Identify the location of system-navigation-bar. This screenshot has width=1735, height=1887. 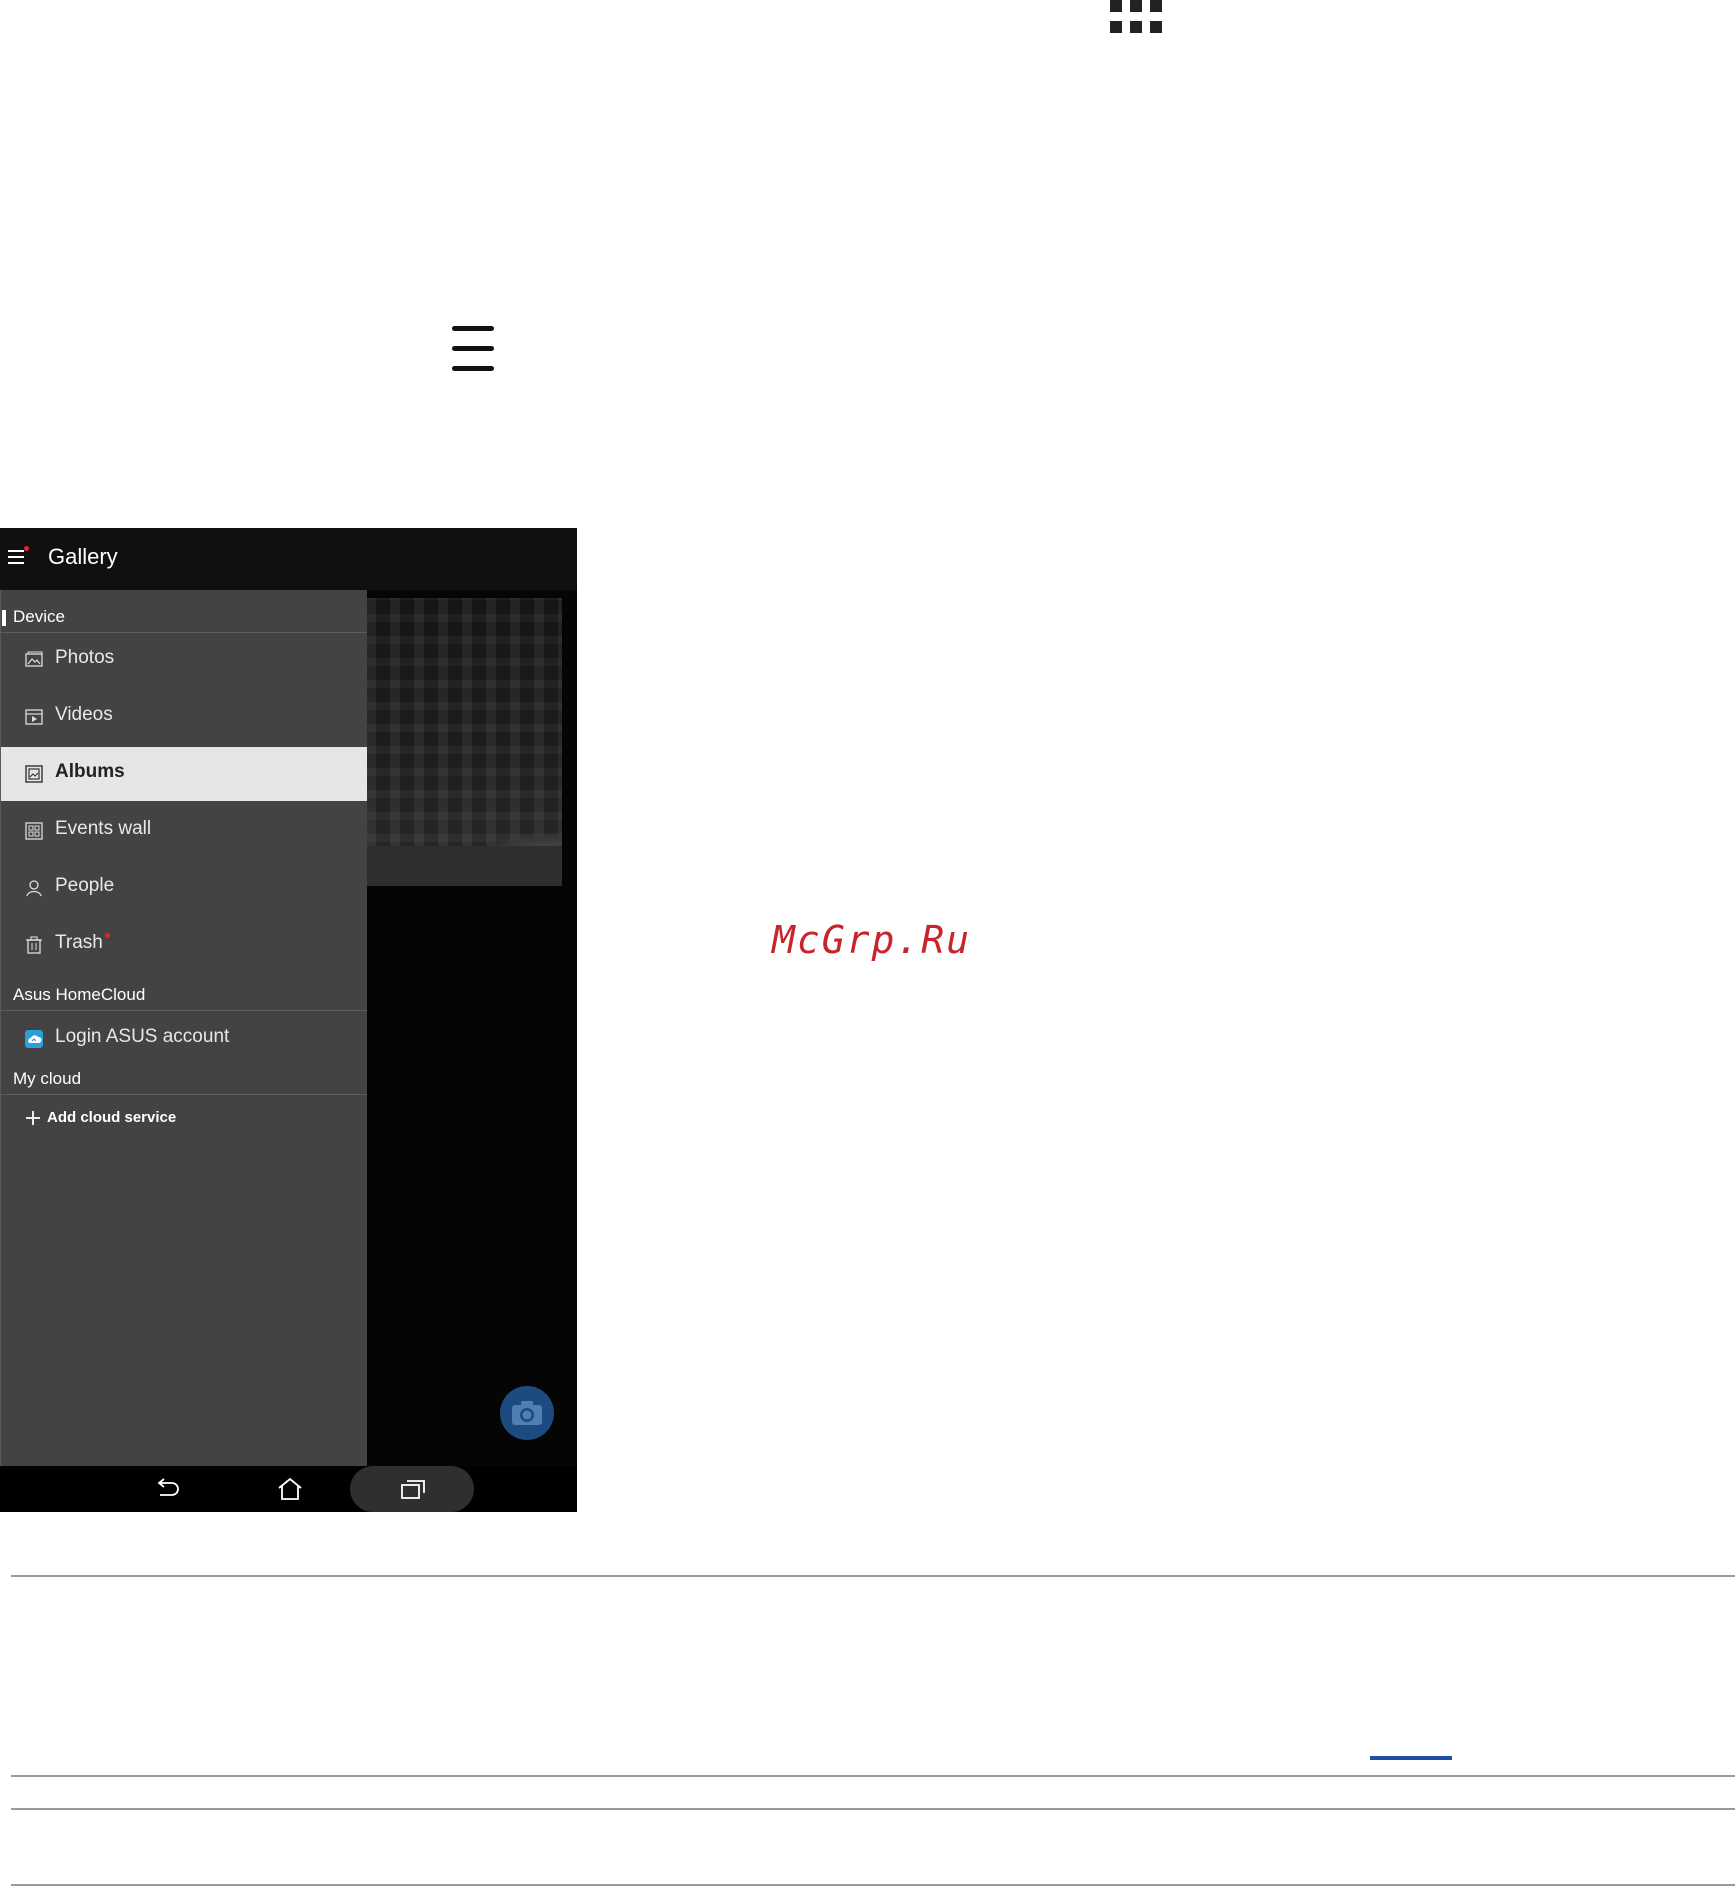
(288, 1489).